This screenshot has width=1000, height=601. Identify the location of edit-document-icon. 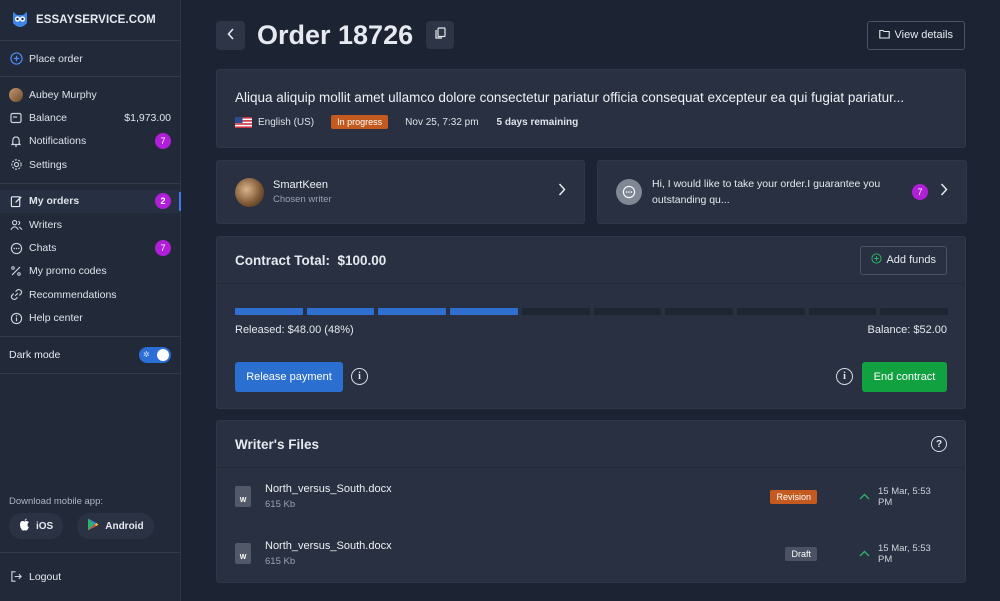
(16, 201).